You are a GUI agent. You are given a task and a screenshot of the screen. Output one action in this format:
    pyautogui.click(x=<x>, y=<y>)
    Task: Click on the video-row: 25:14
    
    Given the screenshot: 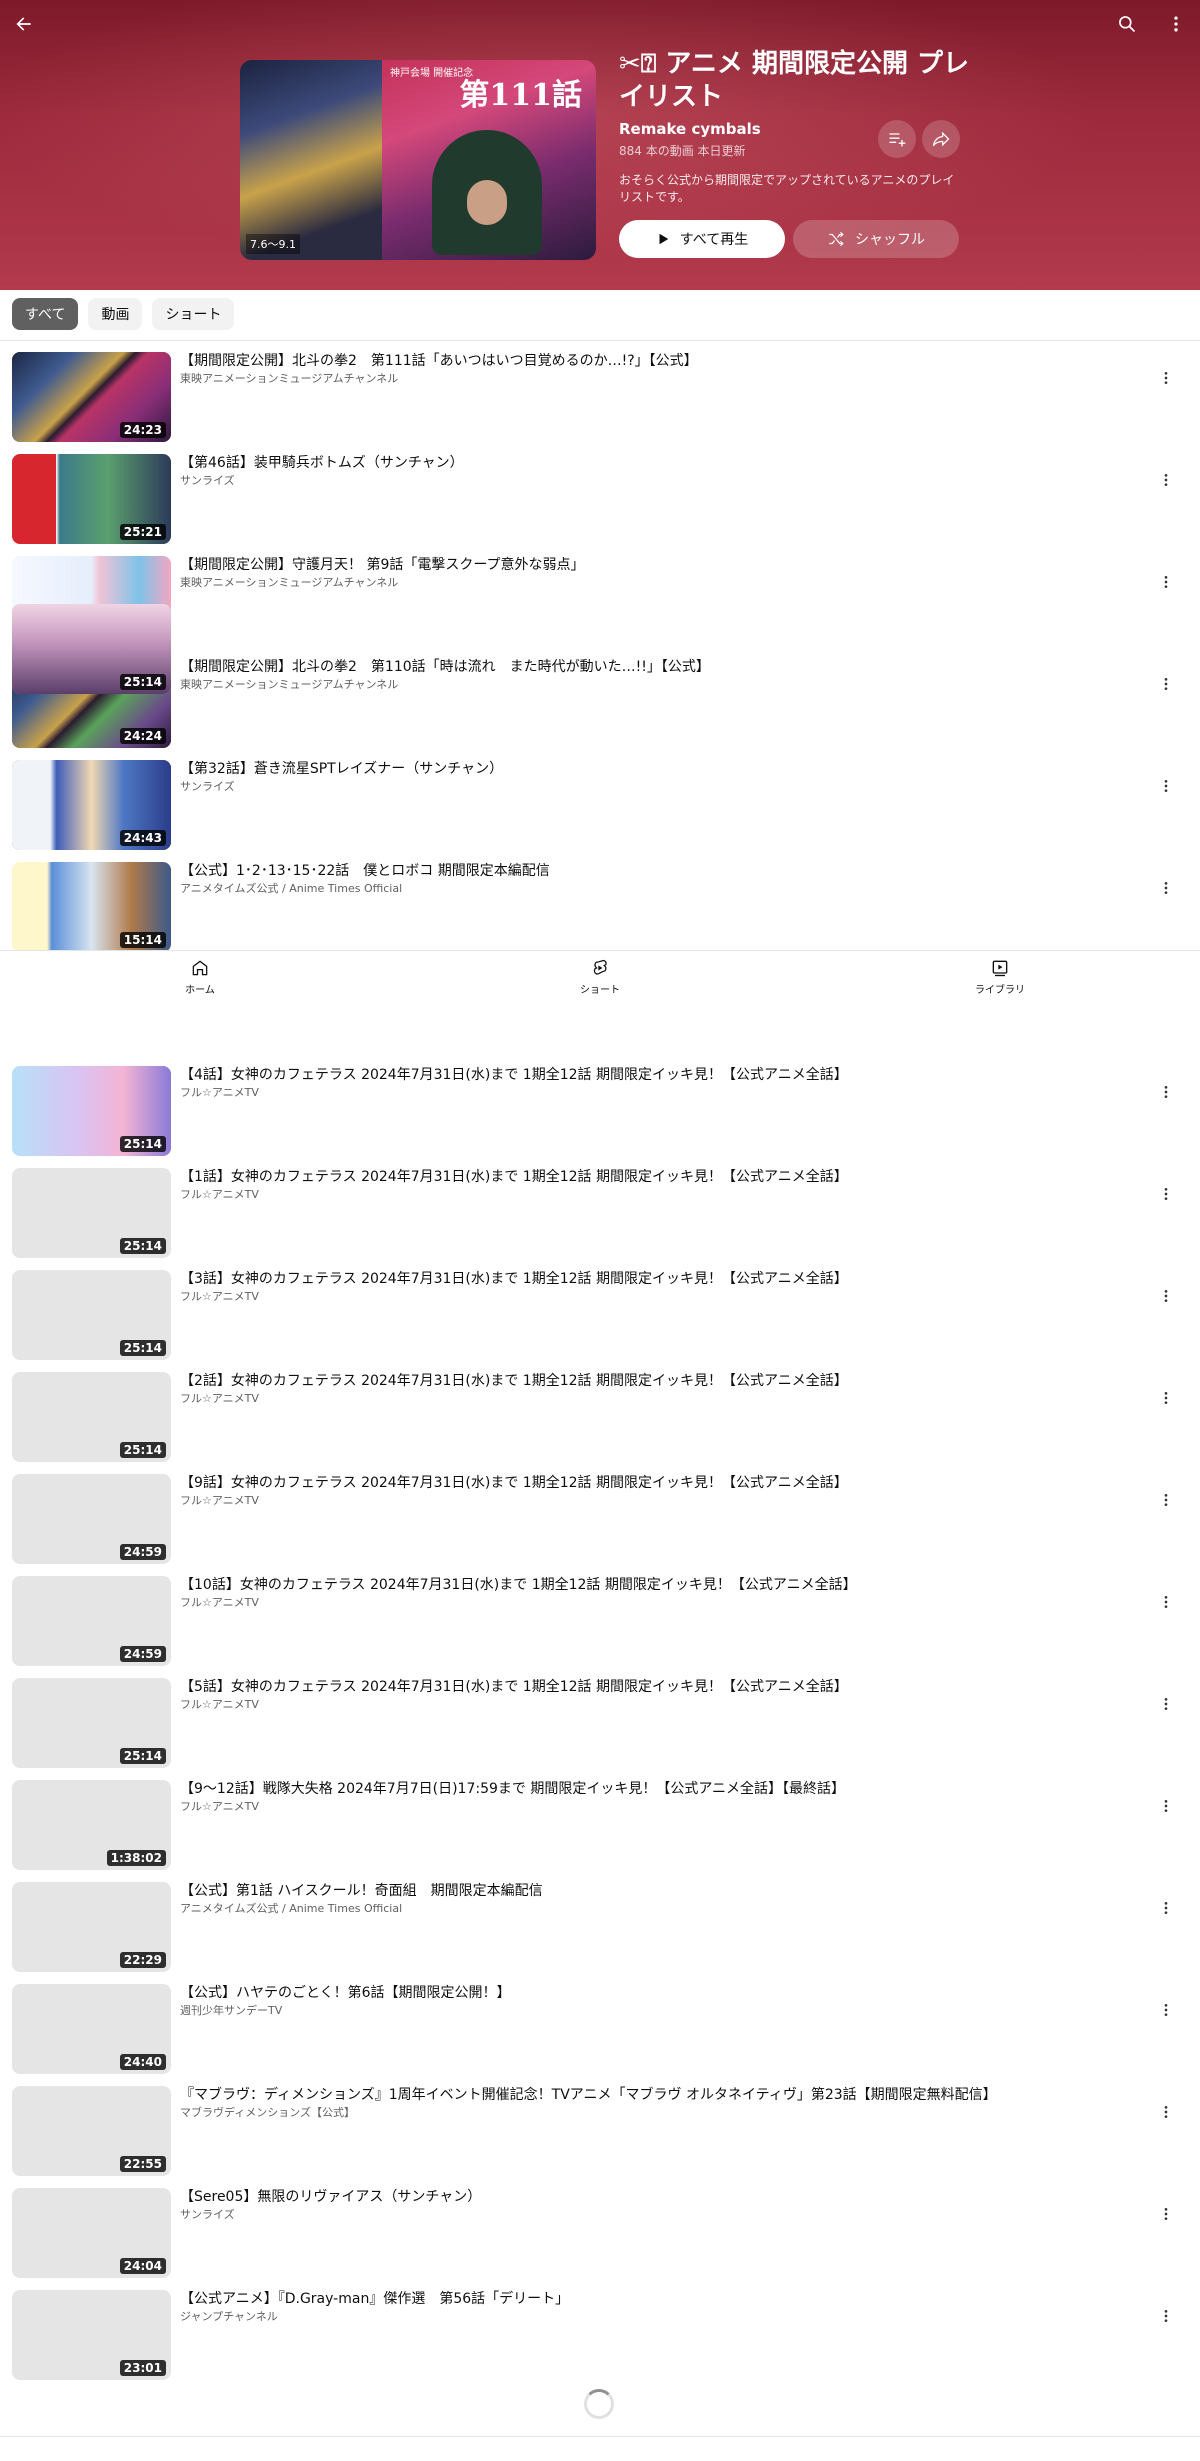 What is the action you would take?
    pyautogui.click(x=600, y=649)
    